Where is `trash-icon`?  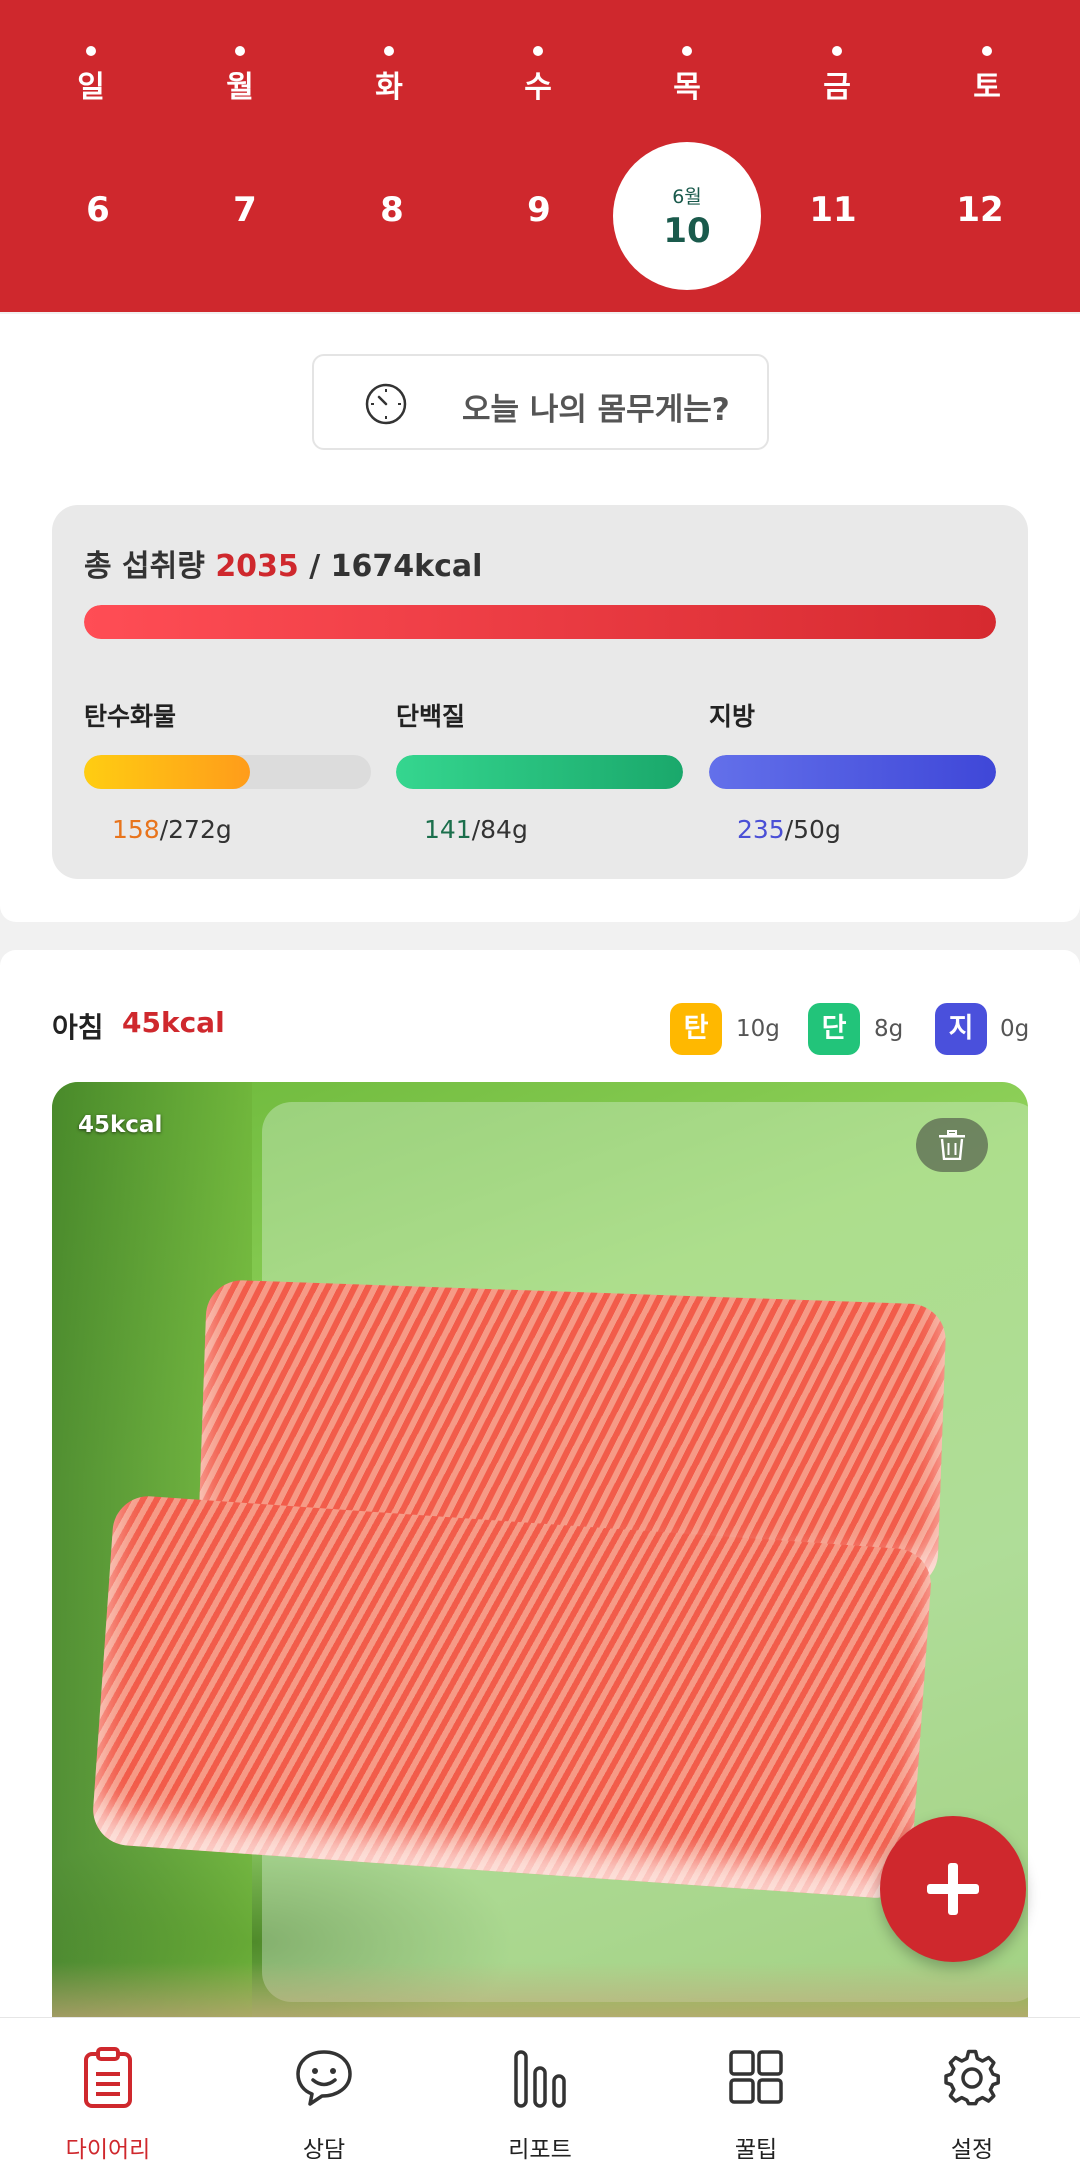 trash-icon is located at coordinates (952, 1145).